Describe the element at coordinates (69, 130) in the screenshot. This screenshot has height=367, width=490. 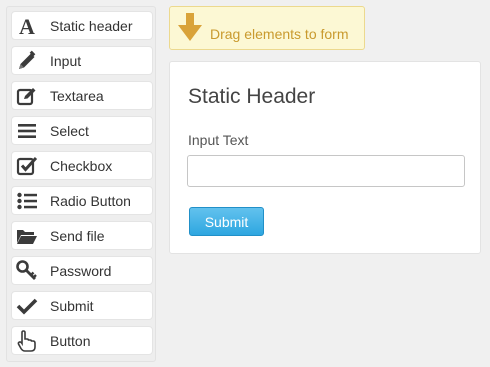
I see `palette-item-label: Select` at that location.